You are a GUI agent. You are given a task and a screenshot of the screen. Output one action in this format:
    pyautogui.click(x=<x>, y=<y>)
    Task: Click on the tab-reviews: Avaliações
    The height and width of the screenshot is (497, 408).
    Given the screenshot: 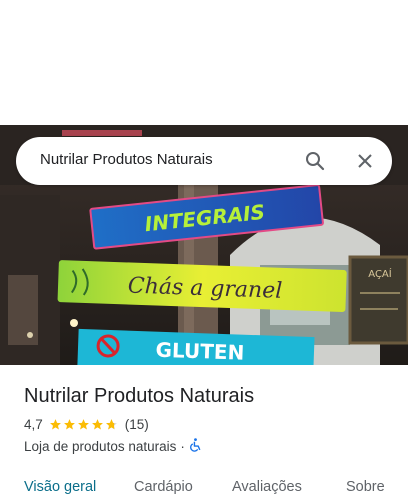 What is the action you would take?
    pyautogui.click(x=267, y=487)
    